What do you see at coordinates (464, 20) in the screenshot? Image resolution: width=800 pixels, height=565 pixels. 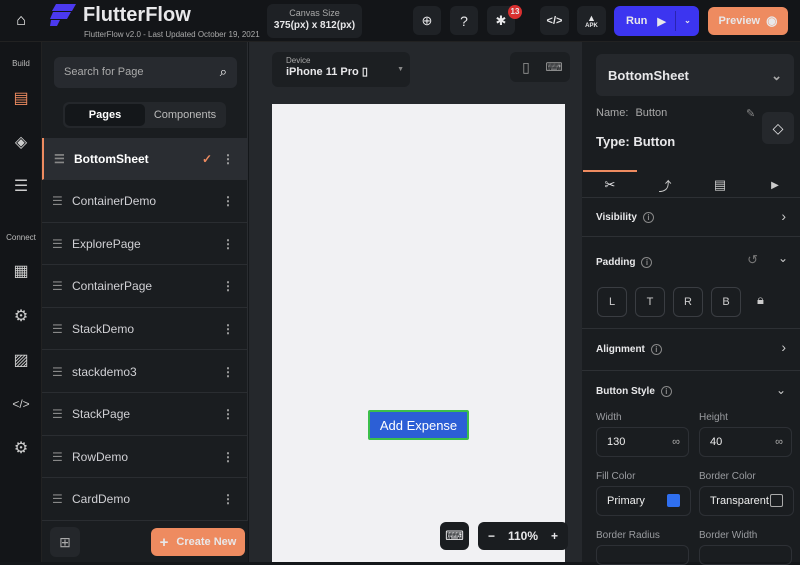 I see `help-icon: ?` at bounding box center [464, 20].